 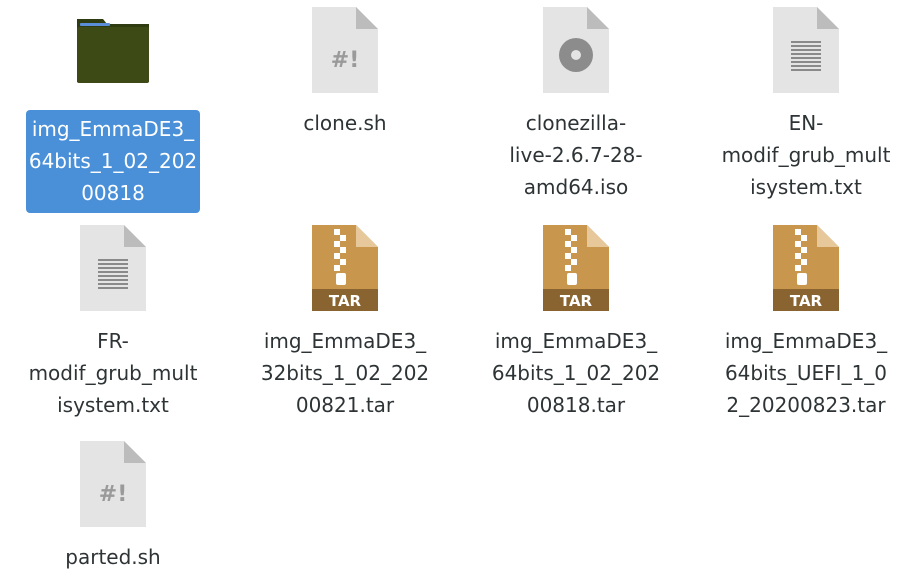 I want to click on disc-image-icon, so click(x=576, y=52).